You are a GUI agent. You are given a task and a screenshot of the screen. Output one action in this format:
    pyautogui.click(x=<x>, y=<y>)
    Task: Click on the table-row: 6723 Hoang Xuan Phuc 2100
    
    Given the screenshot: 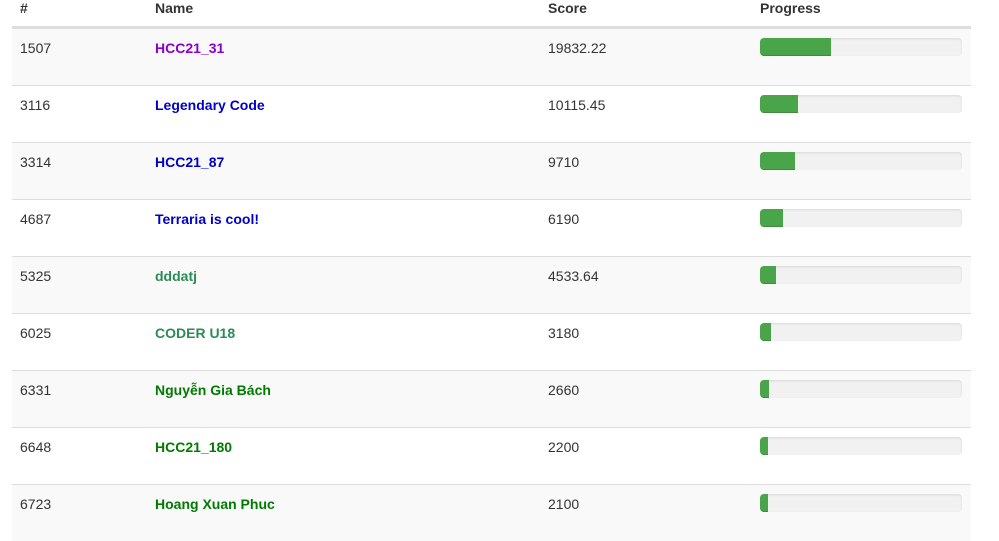 What is the action you would take?
    pyautogui.click(x=491, y=512)
    